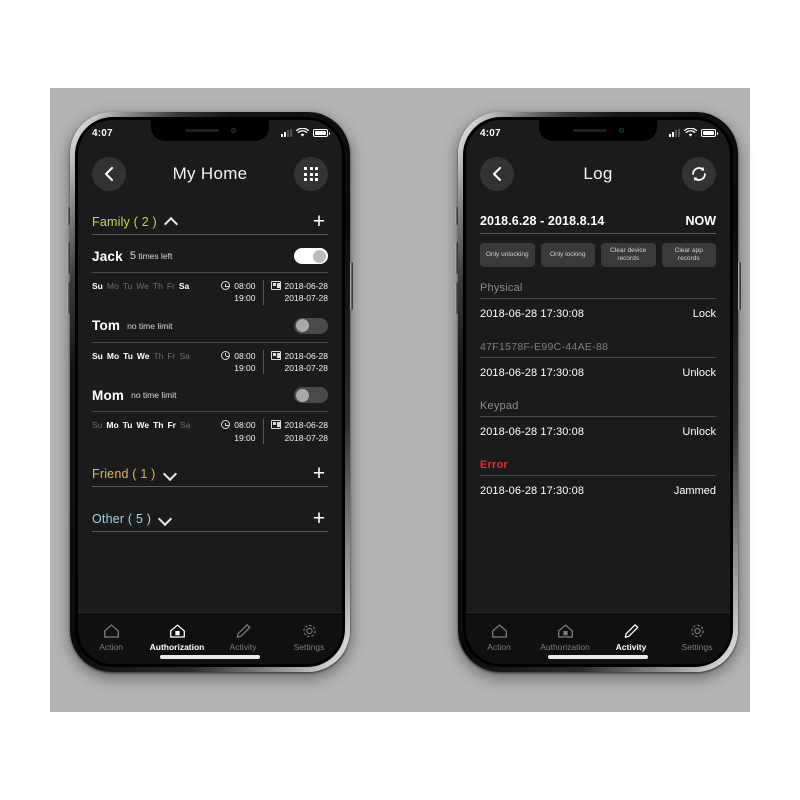 The width and height of the screenshot is (800, 800). I want to click on status-icons, so click(693, 133).